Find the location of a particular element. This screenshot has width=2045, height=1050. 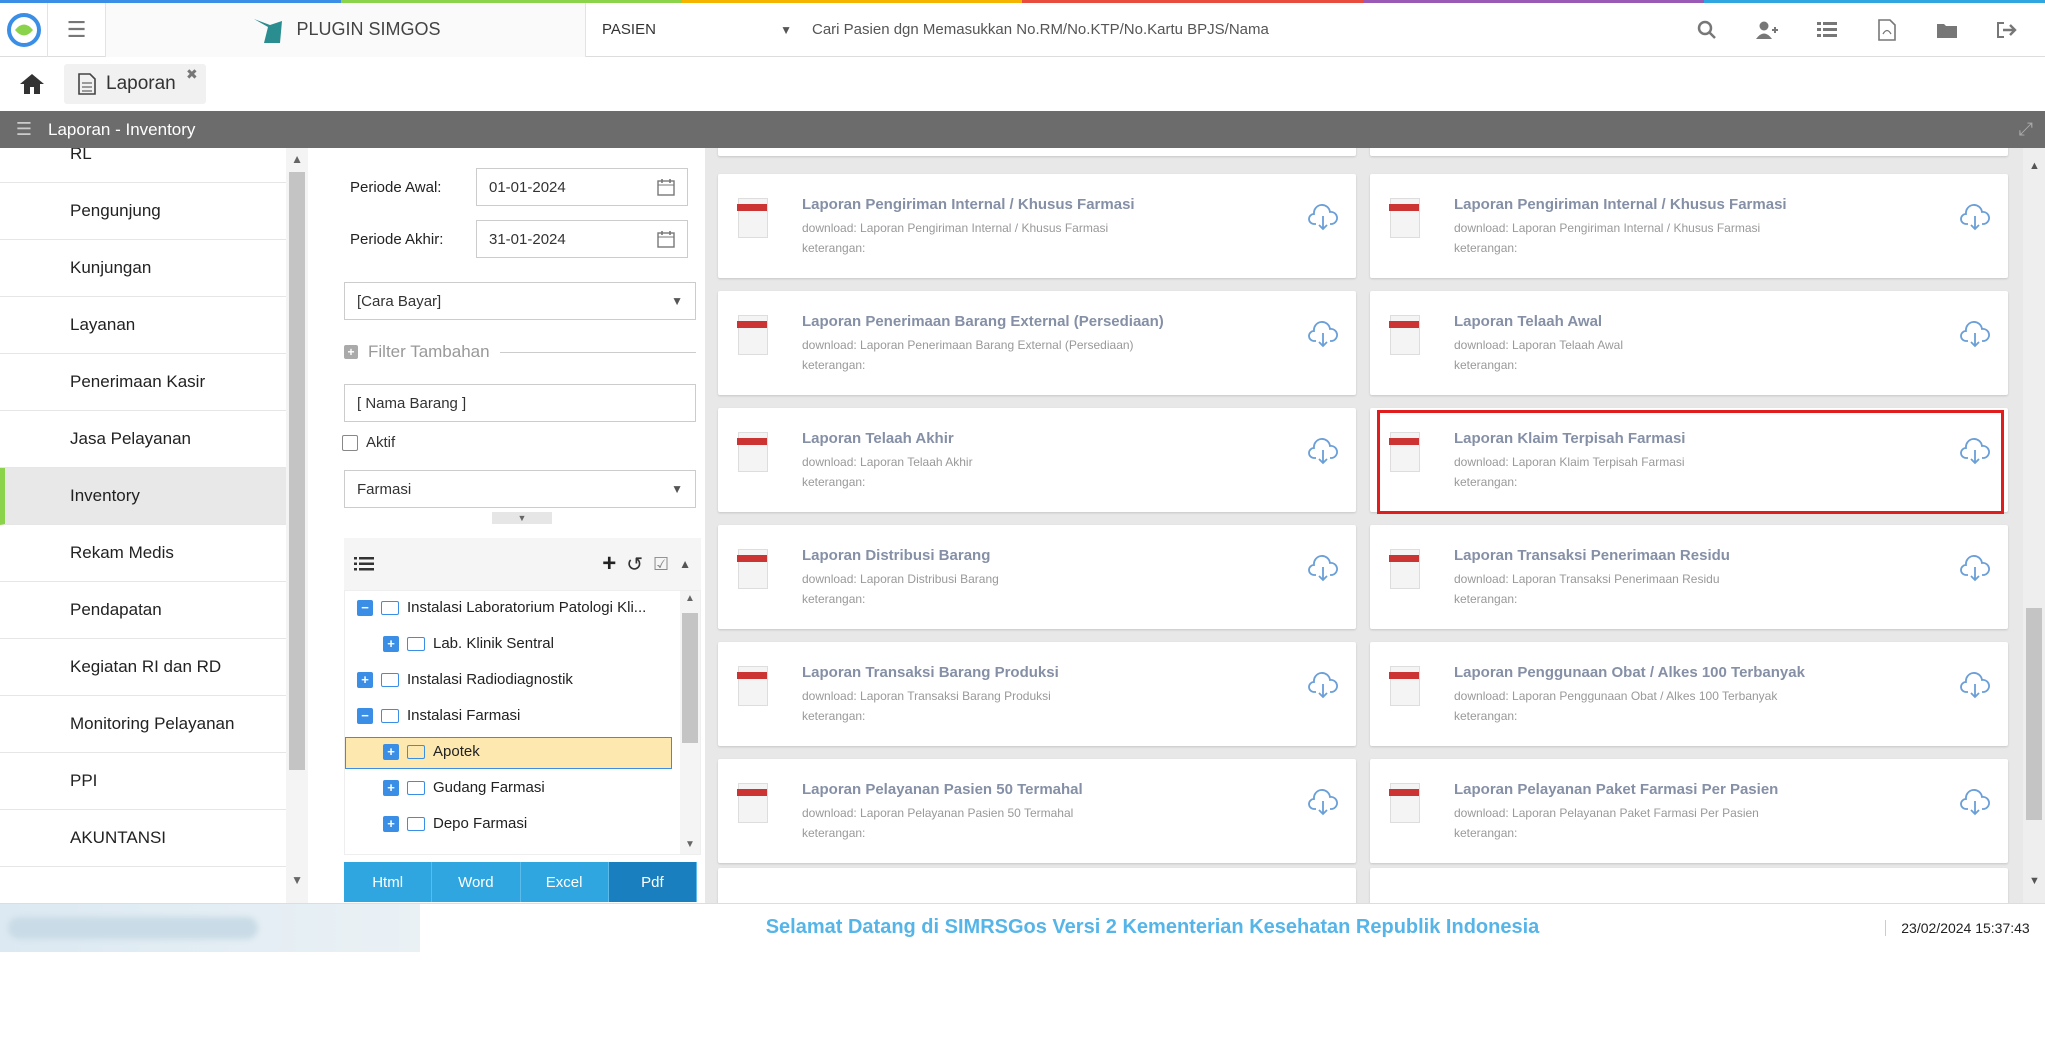

sidebar-item-kegiatan-ri-dan-rd: Kegiatan RI dan RD is located at coordinates (154, 667).